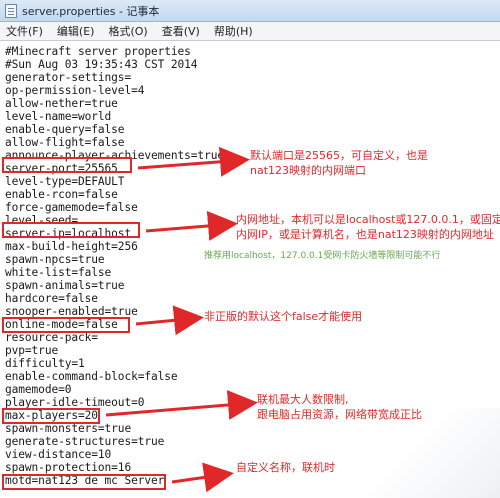 The image size is (500, 498). I want to click on highlight-server-ip, so click(71, 230).